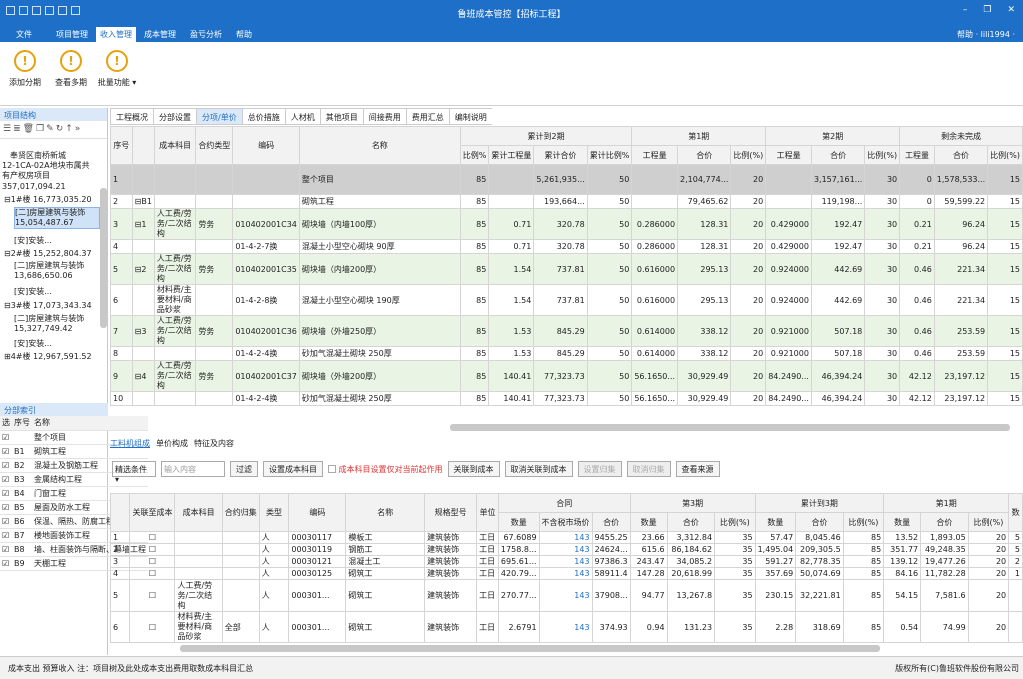  Describe the element at coordinates (730, 427) in the screenshot. I see `main-grid-hscroll` at that location.